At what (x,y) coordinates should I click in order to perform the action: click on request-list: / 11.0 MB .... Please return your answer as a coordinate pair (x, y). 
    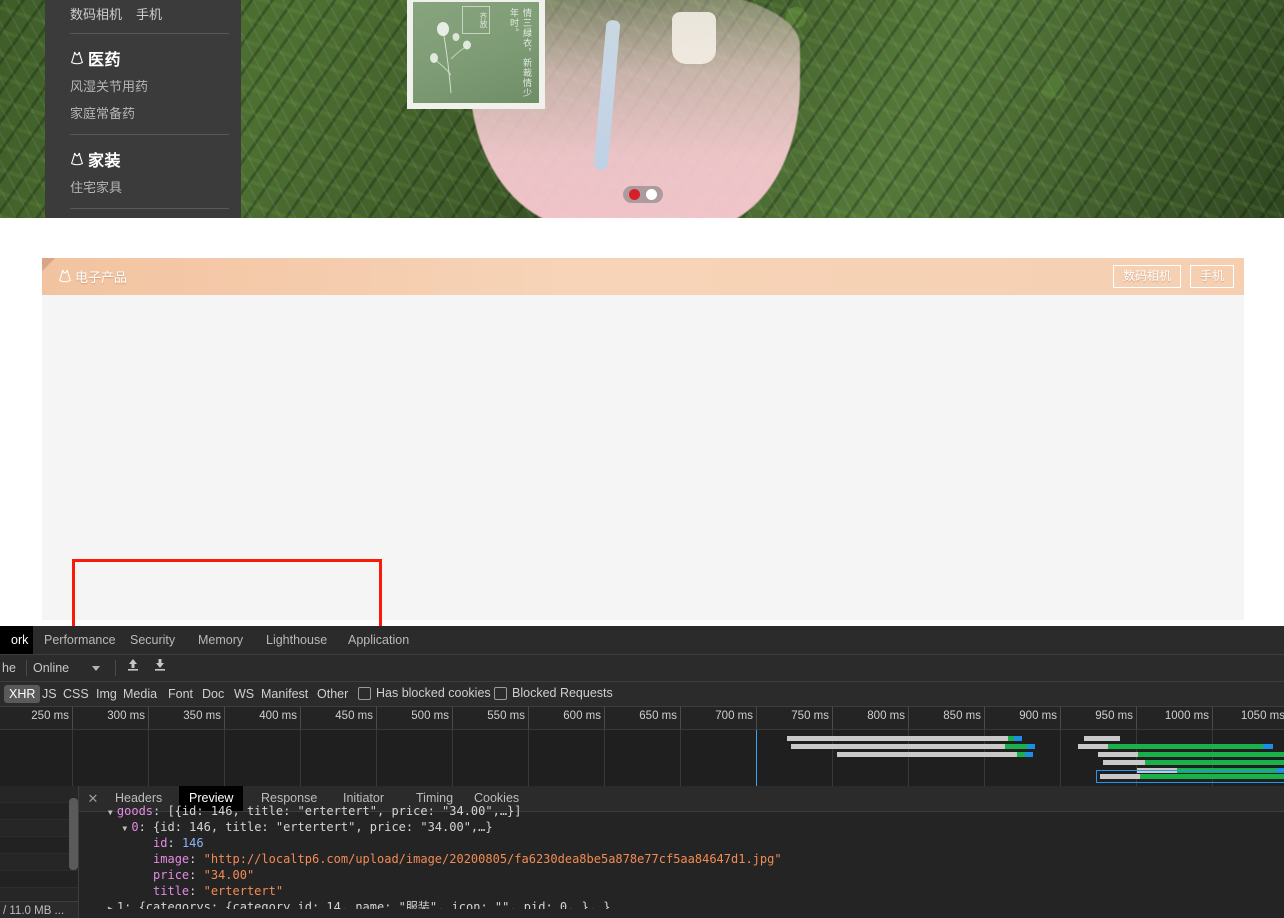
    Looking at the image, I should click on (39, 852).